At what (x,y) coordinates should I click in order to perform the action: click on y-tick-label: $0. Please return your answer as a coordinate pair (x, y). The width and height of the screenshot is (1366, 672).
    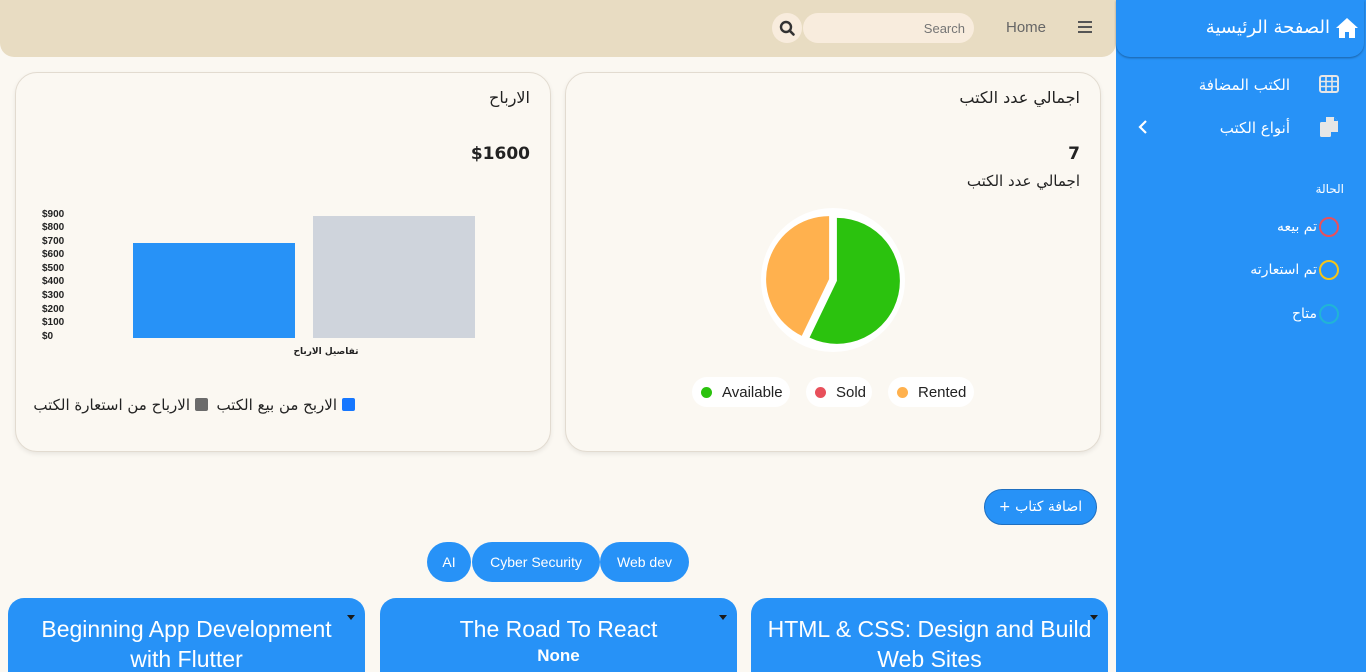
    Looking at the image, I should click on (48, 336).